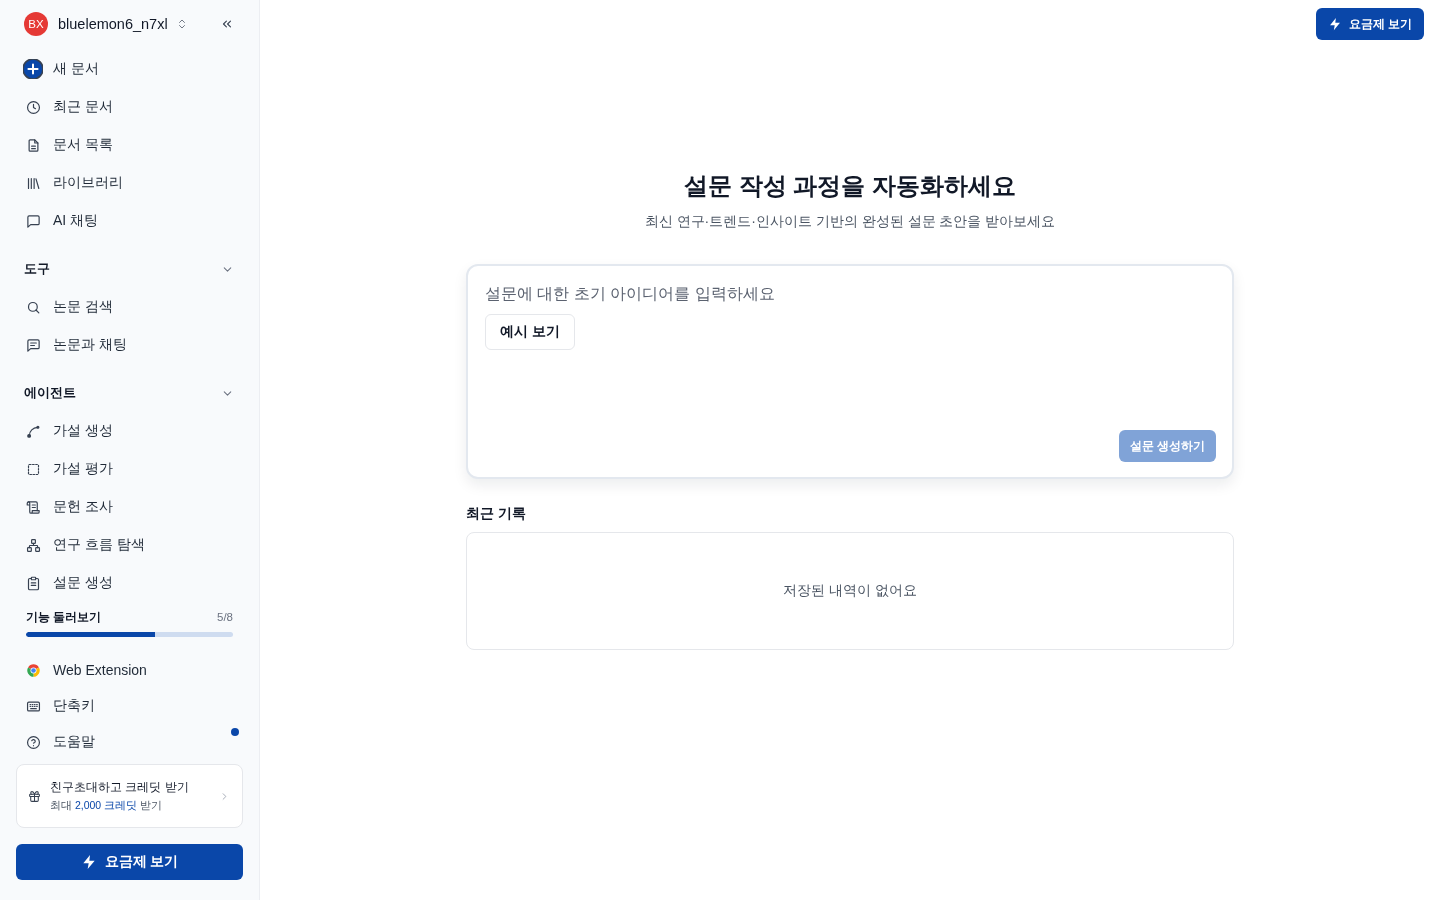 This screenshot has width=1440, height=900. I want to click on chat-bubble-icon, so click(33, 221).